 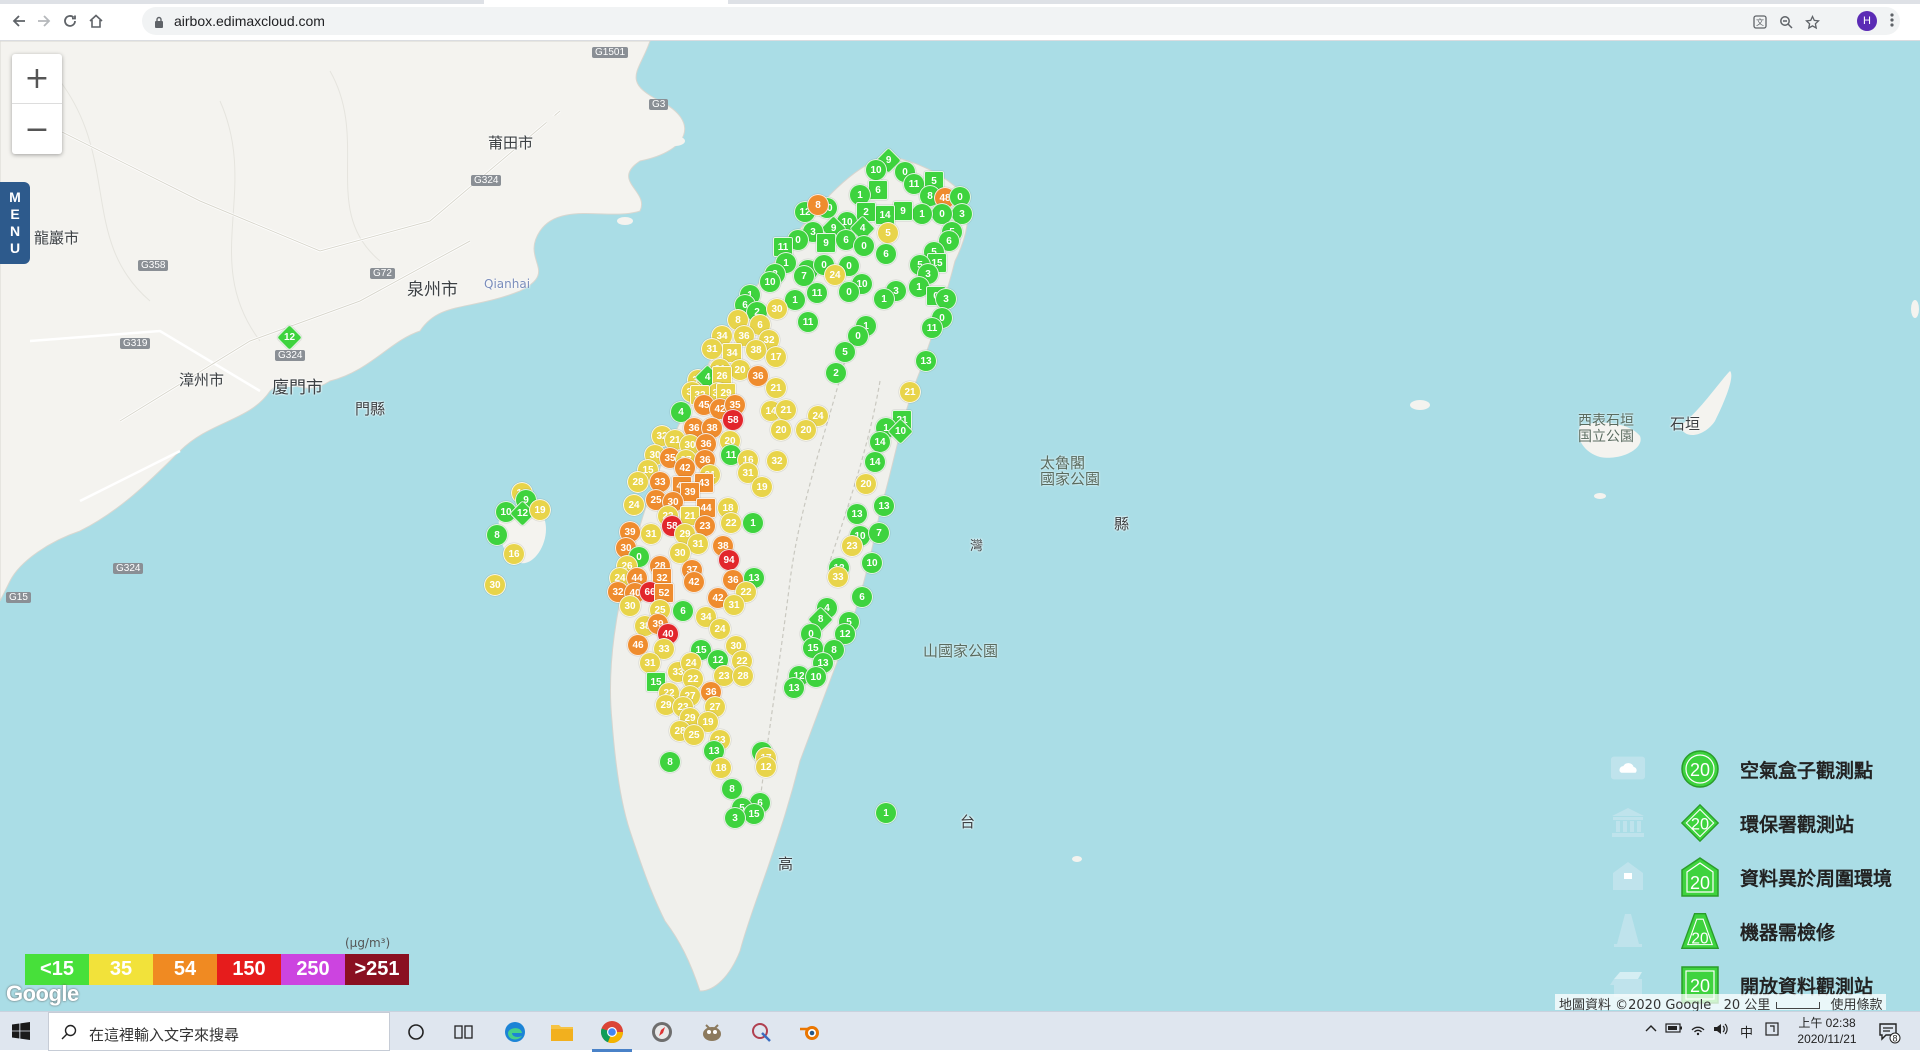 What do you see at coordinates (776, 357) in the screenshot?
I see `aq-marker-circle: 17` at bounding box center [776, 357].